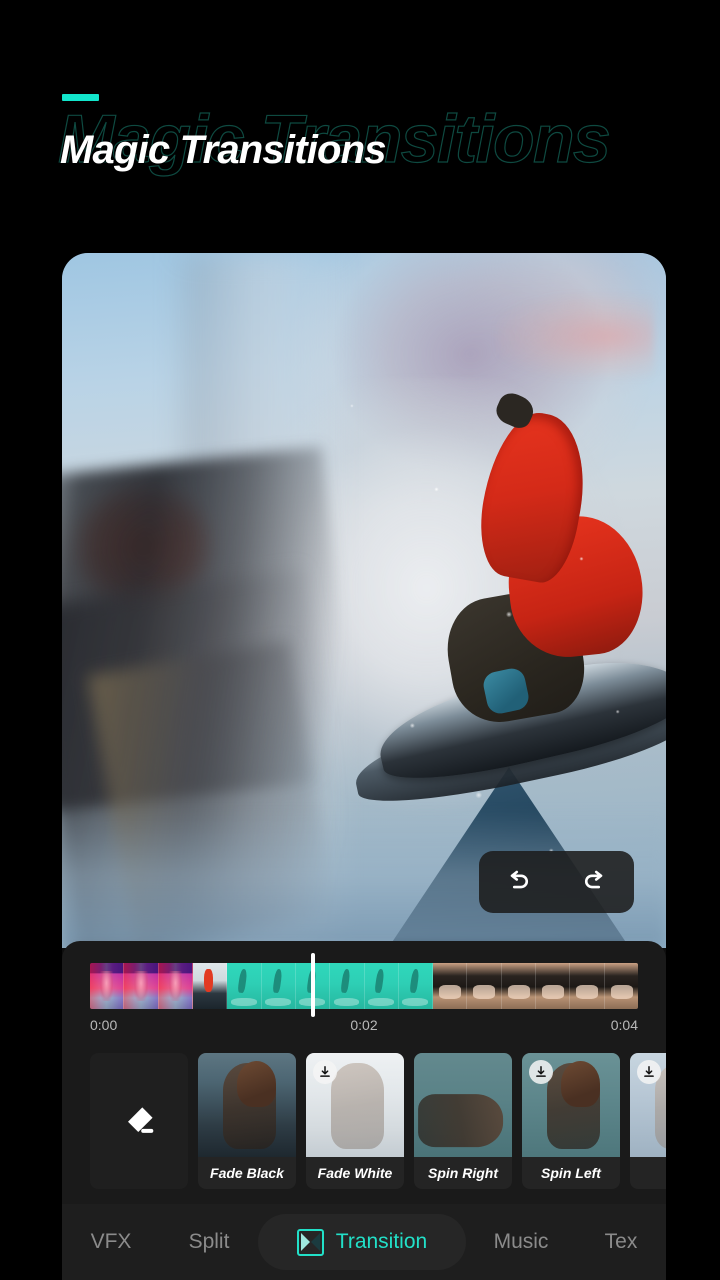 Image resolution: width=720 pixels, height=1280 pixels. I want to click on transition-item-none, so click(139, 1121).